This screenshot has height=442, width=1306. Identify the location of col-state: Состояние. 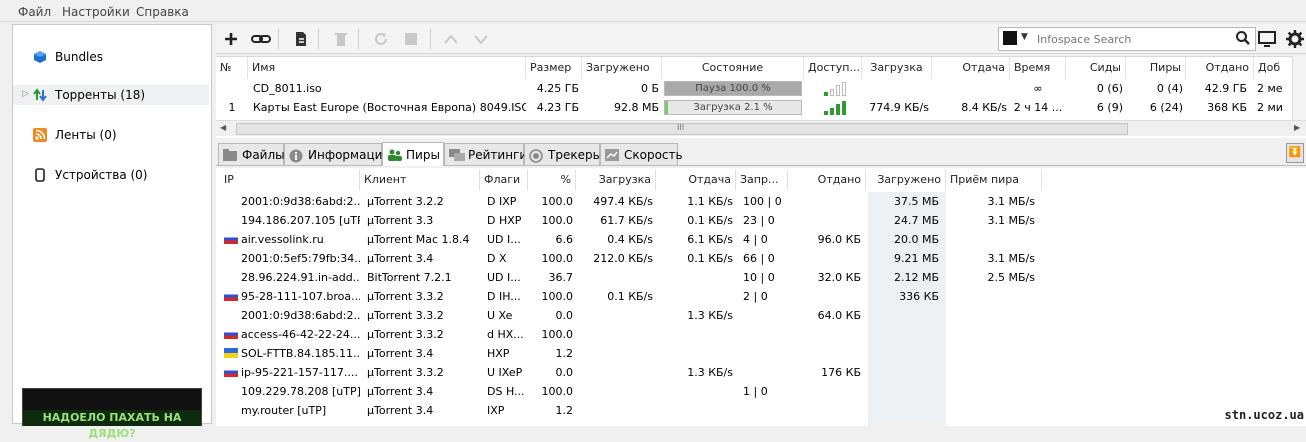
(733, 68).